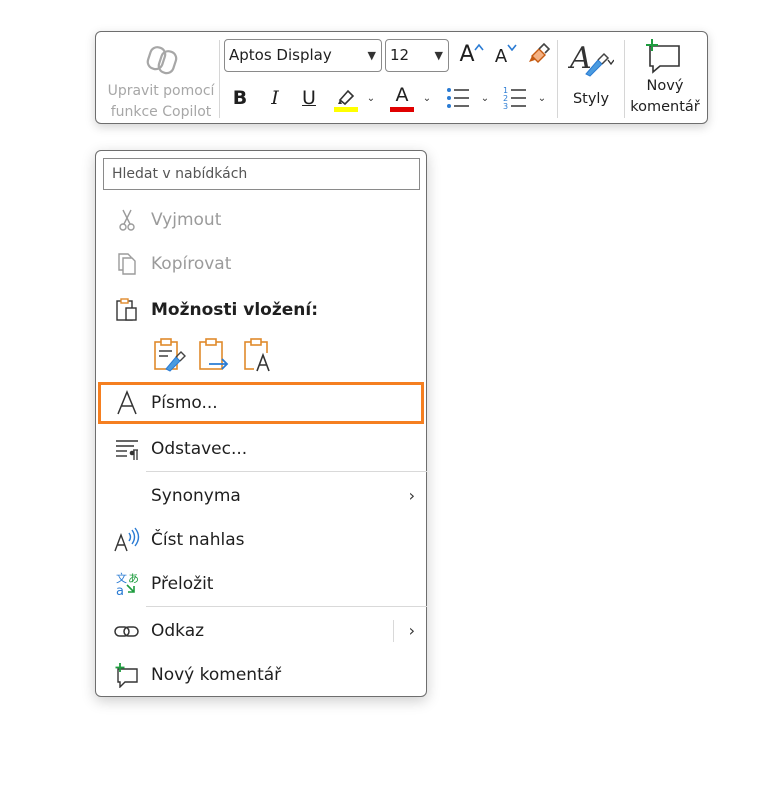 The image size is (764, 789). I want to click on caret-down-icon, so click(512, 47).